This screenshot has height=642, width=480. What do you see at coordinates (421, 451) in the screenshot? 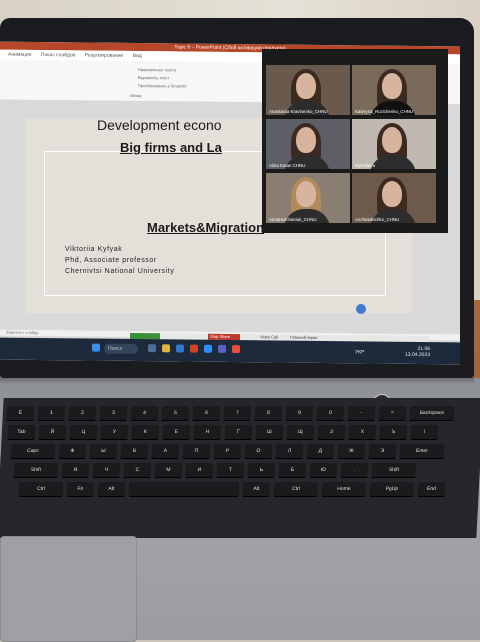
I see `keyboard-key: Enter` at bounding box center [421, 451].